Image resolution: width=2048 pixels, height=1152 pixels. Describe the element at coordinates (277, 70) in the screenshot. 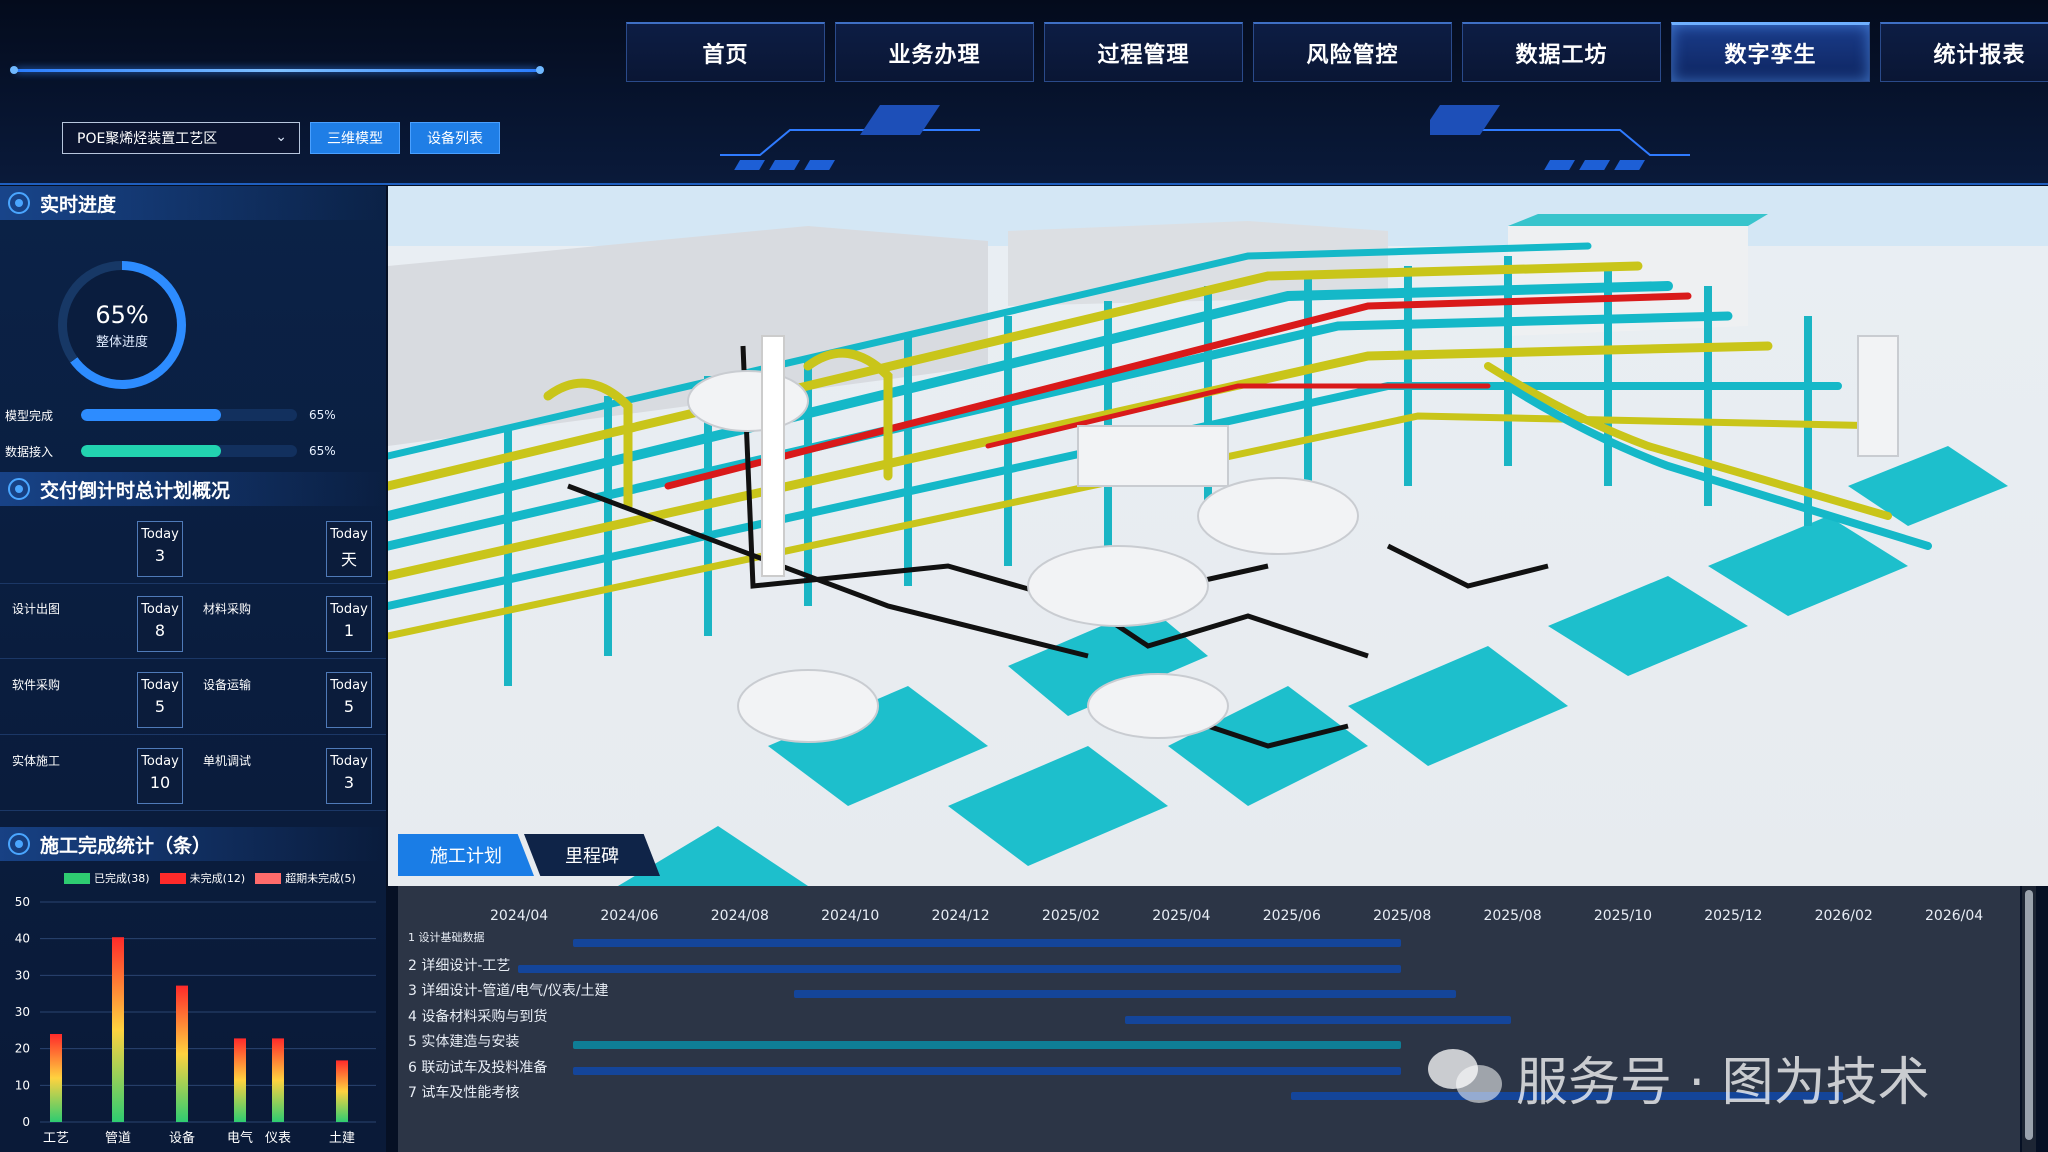

I see `header-decor-line` at that location.